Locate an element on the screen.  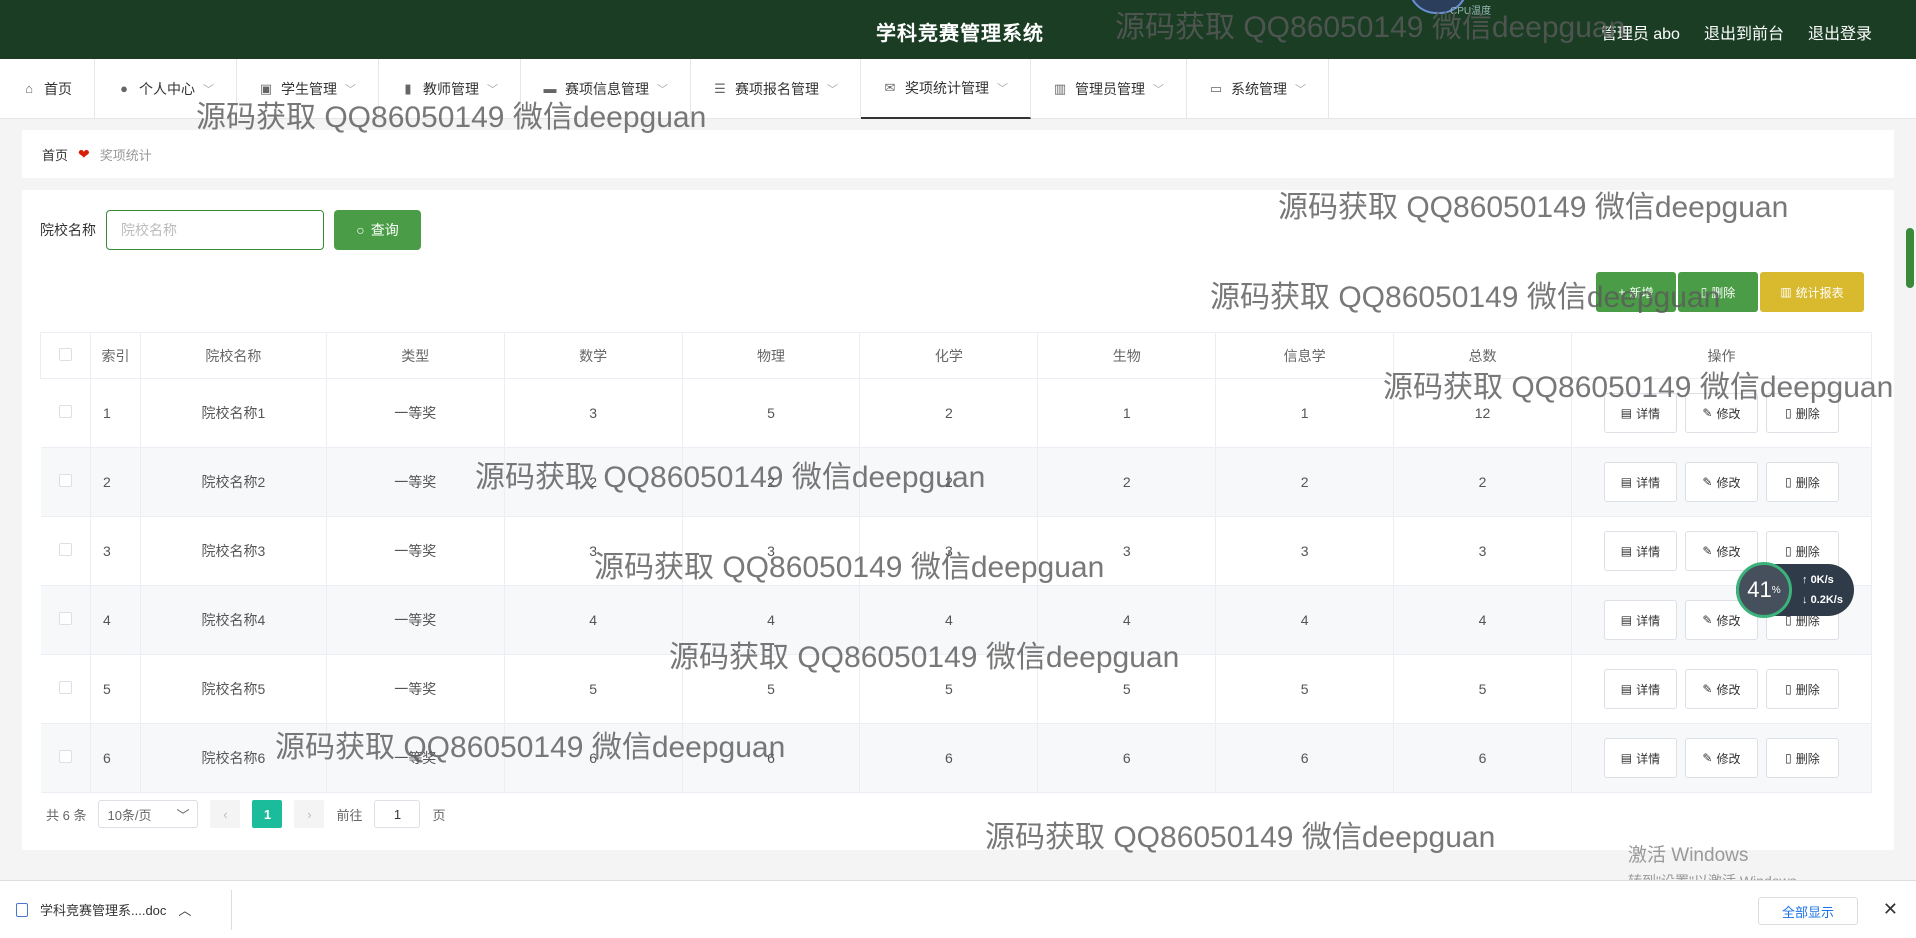
nav-home: ⌂ 首页 is located at coordinates (47, 89).